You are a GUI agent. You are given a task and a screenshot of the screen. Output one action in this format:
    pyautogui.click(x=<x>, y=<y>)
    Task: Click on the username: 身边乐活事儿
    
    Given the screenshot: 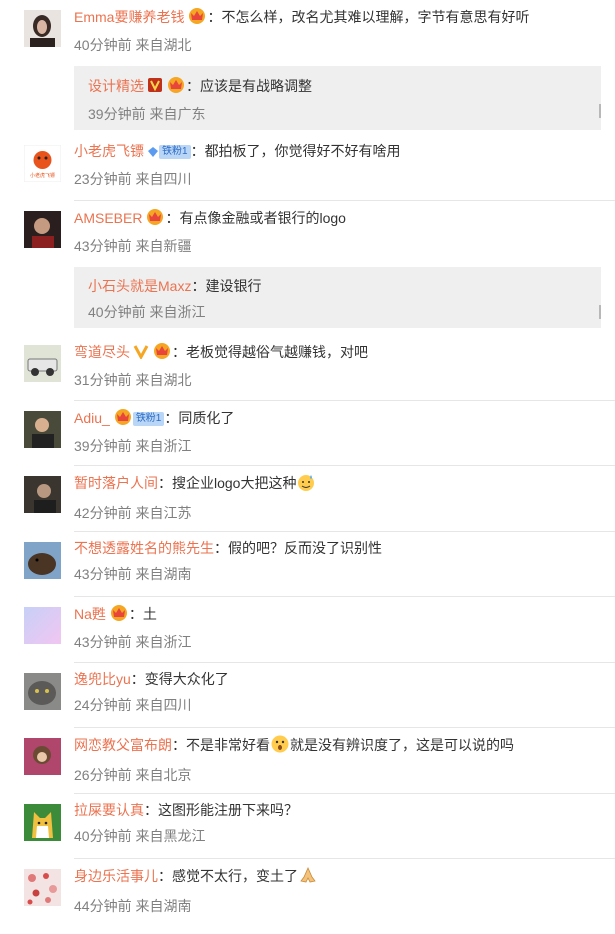 What is the action you would take?
    pyautogui.click(x=116, y=876)
    